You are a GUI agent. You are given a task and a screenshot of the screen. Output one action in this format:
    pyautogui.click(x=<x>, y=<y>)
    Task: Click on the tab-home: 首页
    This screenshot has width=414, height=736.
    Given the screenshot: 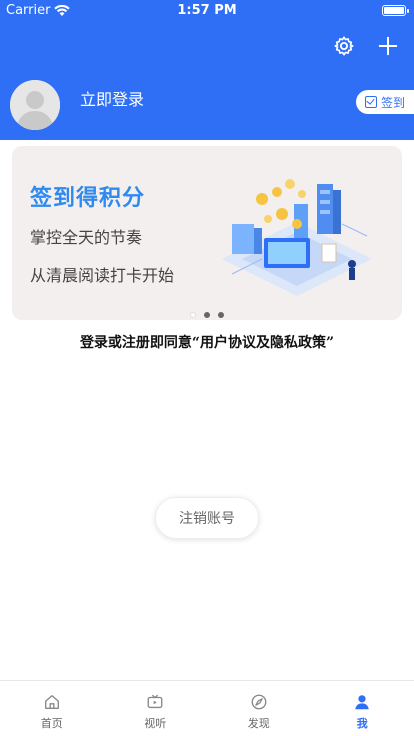 What is the action you would take?
    pyautogui.click(x=52, y=708)
    